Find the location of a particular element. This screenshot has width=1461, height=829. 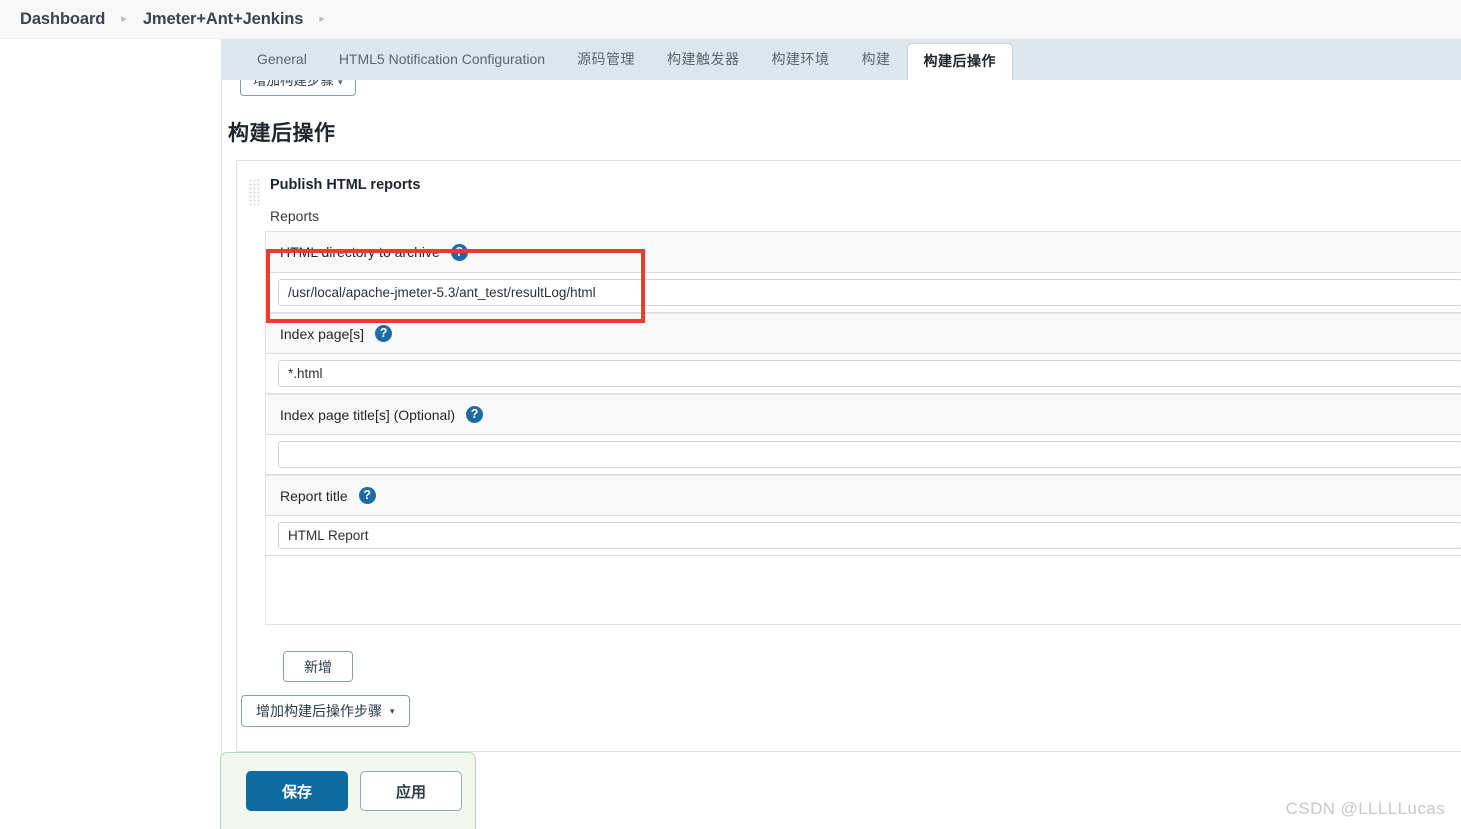

form-action-bar: 保存 应用 is located at coordinates (348, 790).